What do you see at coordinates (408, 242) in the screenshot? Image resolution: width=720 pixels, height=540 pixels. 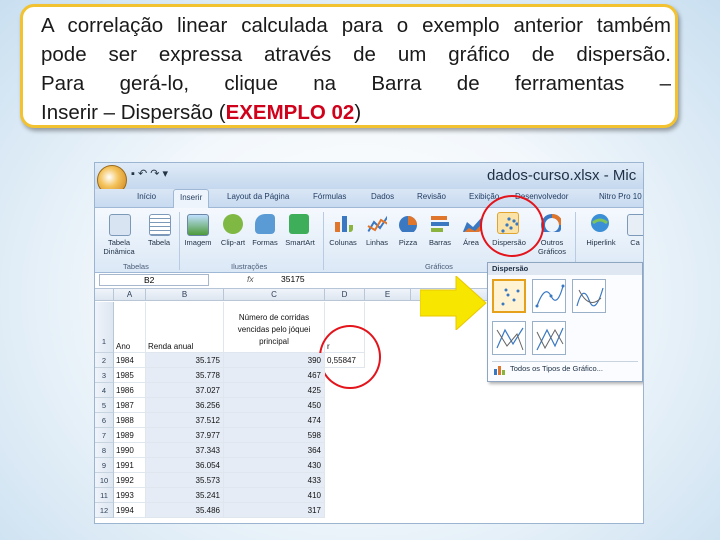 I see `pie-button: Pizza` at bounding box center [408, 242].